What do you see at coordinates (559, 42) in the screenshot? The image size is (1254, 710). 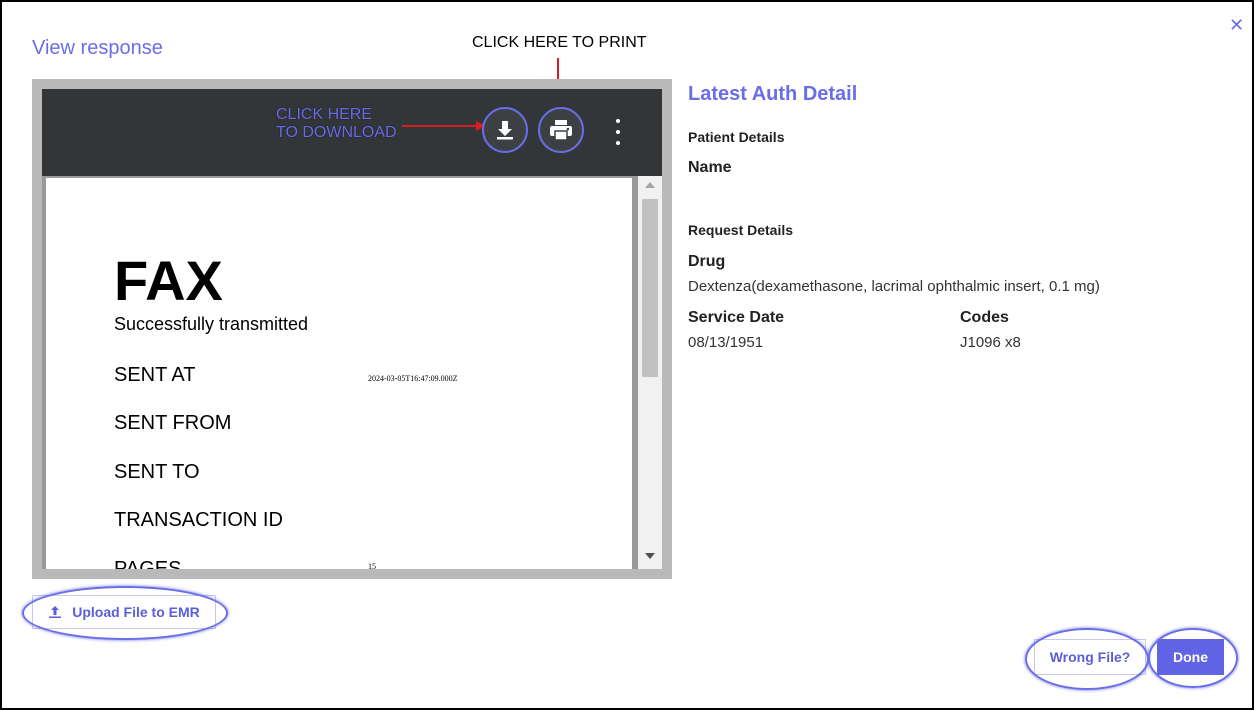 I see `print-hint-annotation: CLICK HERE TO PRINT` at bounding box center [559, 42].